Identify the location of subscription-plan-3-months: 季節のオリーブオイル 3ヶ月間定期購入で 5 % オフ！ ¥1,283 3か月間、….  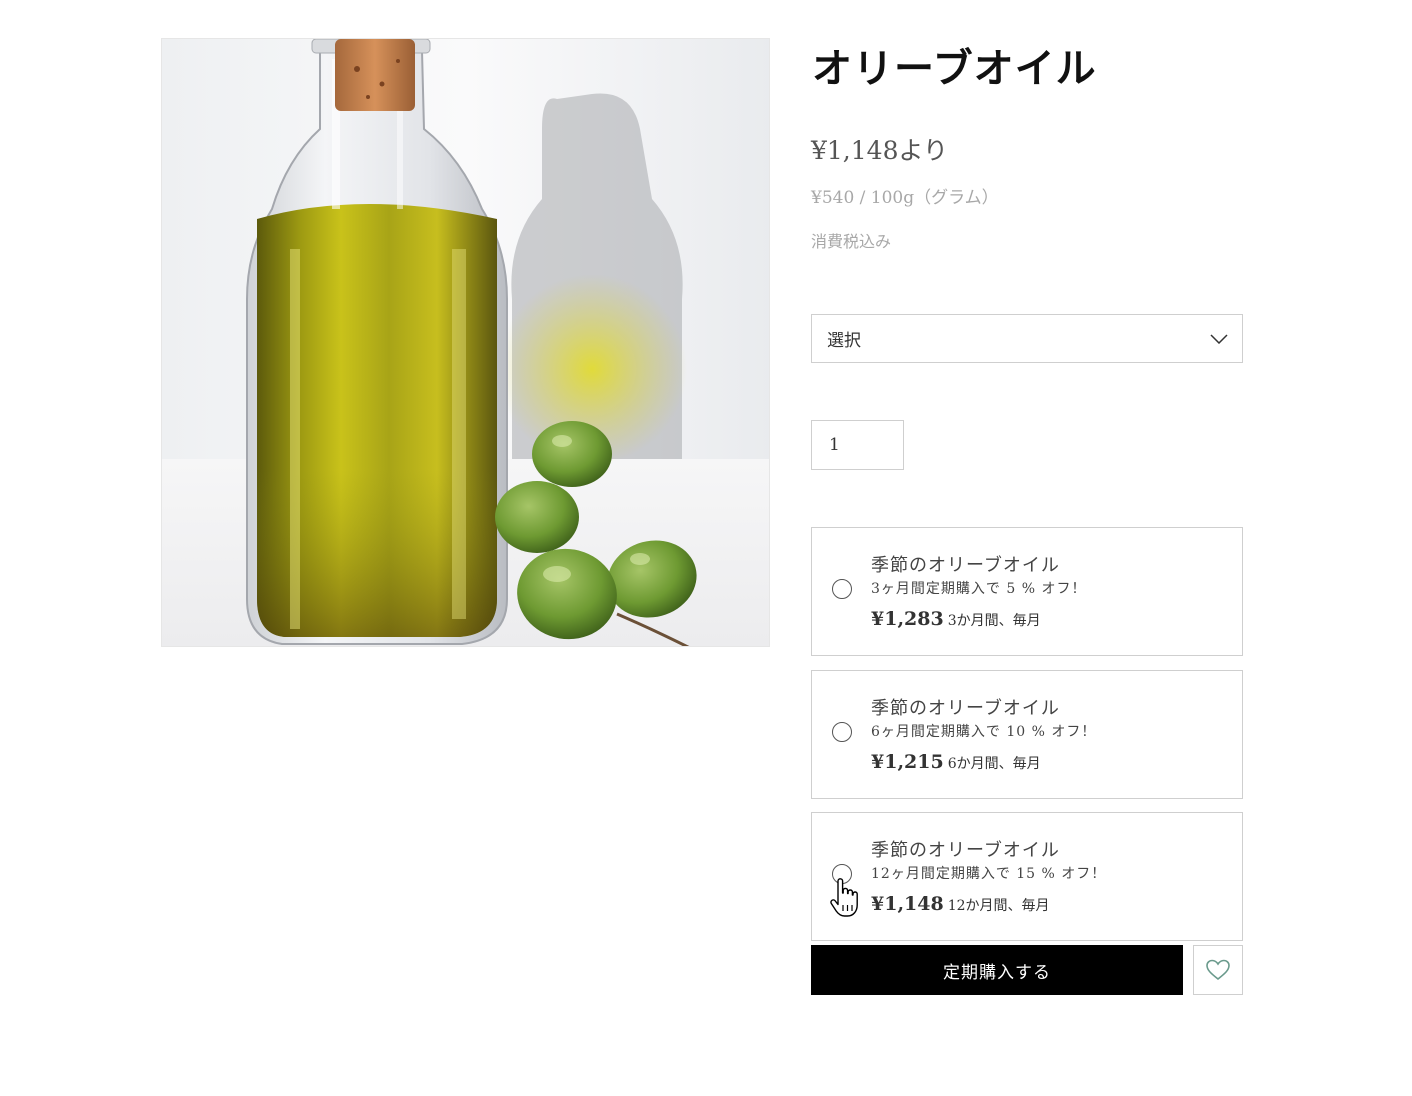
(1027, 591).